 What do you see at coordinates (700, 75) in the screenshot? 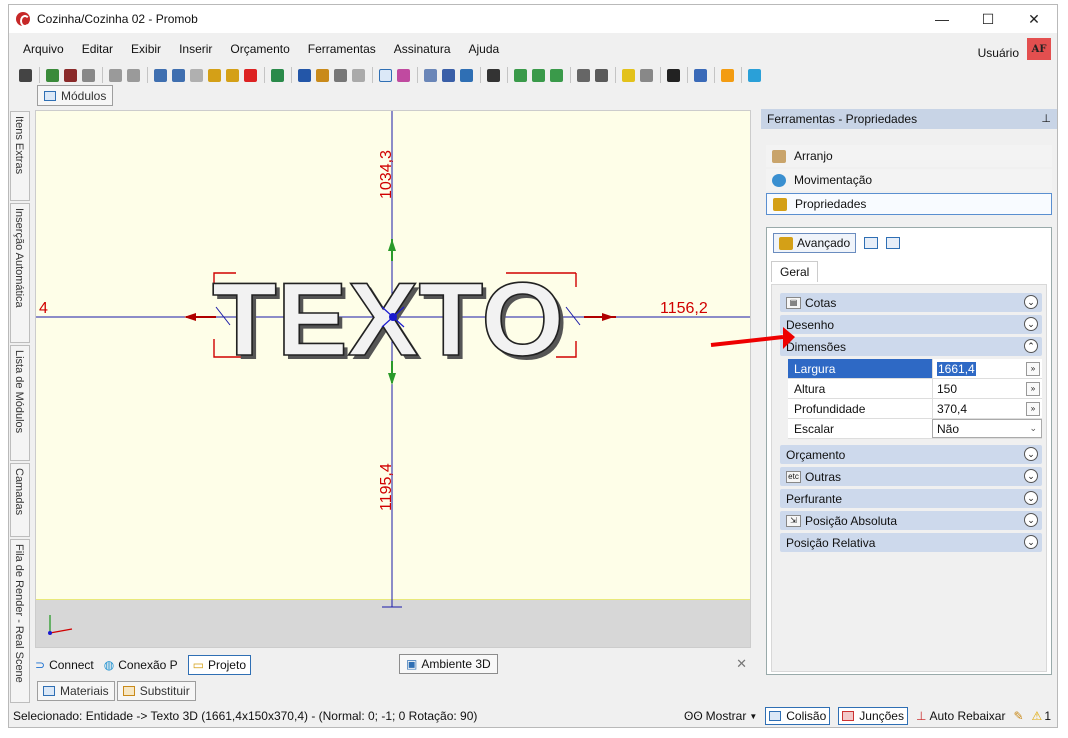
I see `color-bars-icon` at bounding box center [700, 75].